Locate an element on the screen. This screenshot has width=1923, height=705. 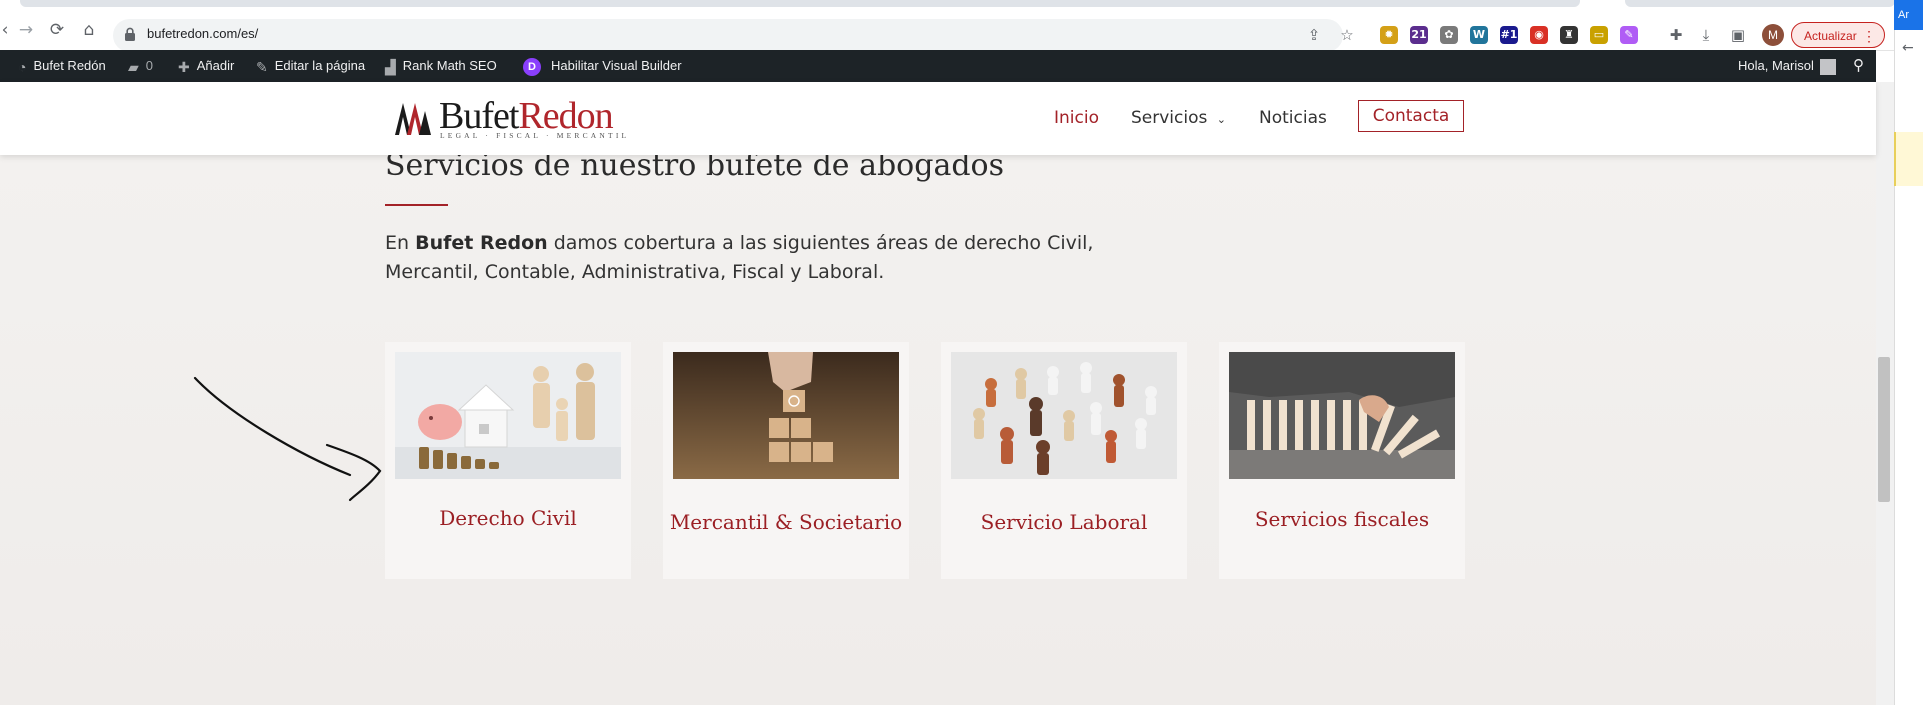
card-title-civil: Derecho Civil is located at coordinates (508, 518).